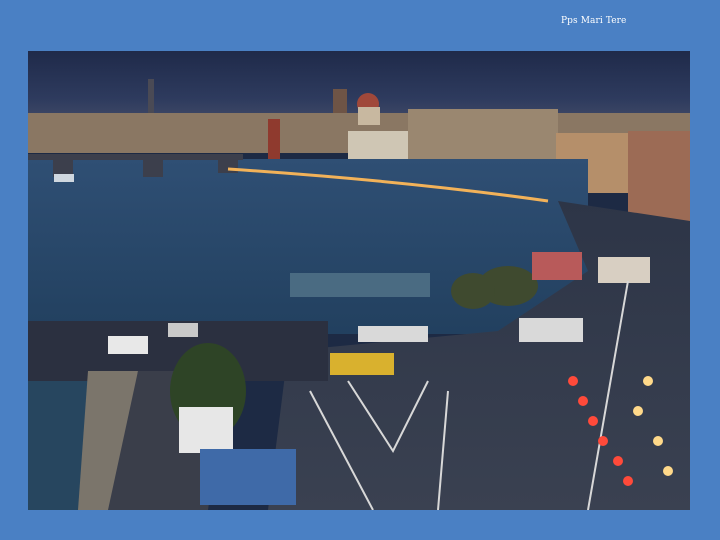 The image size is (720, 540). What do you see at coordinates (557, 266) in the screenshot?
I see `billboard` at bounding box center [557, 266].